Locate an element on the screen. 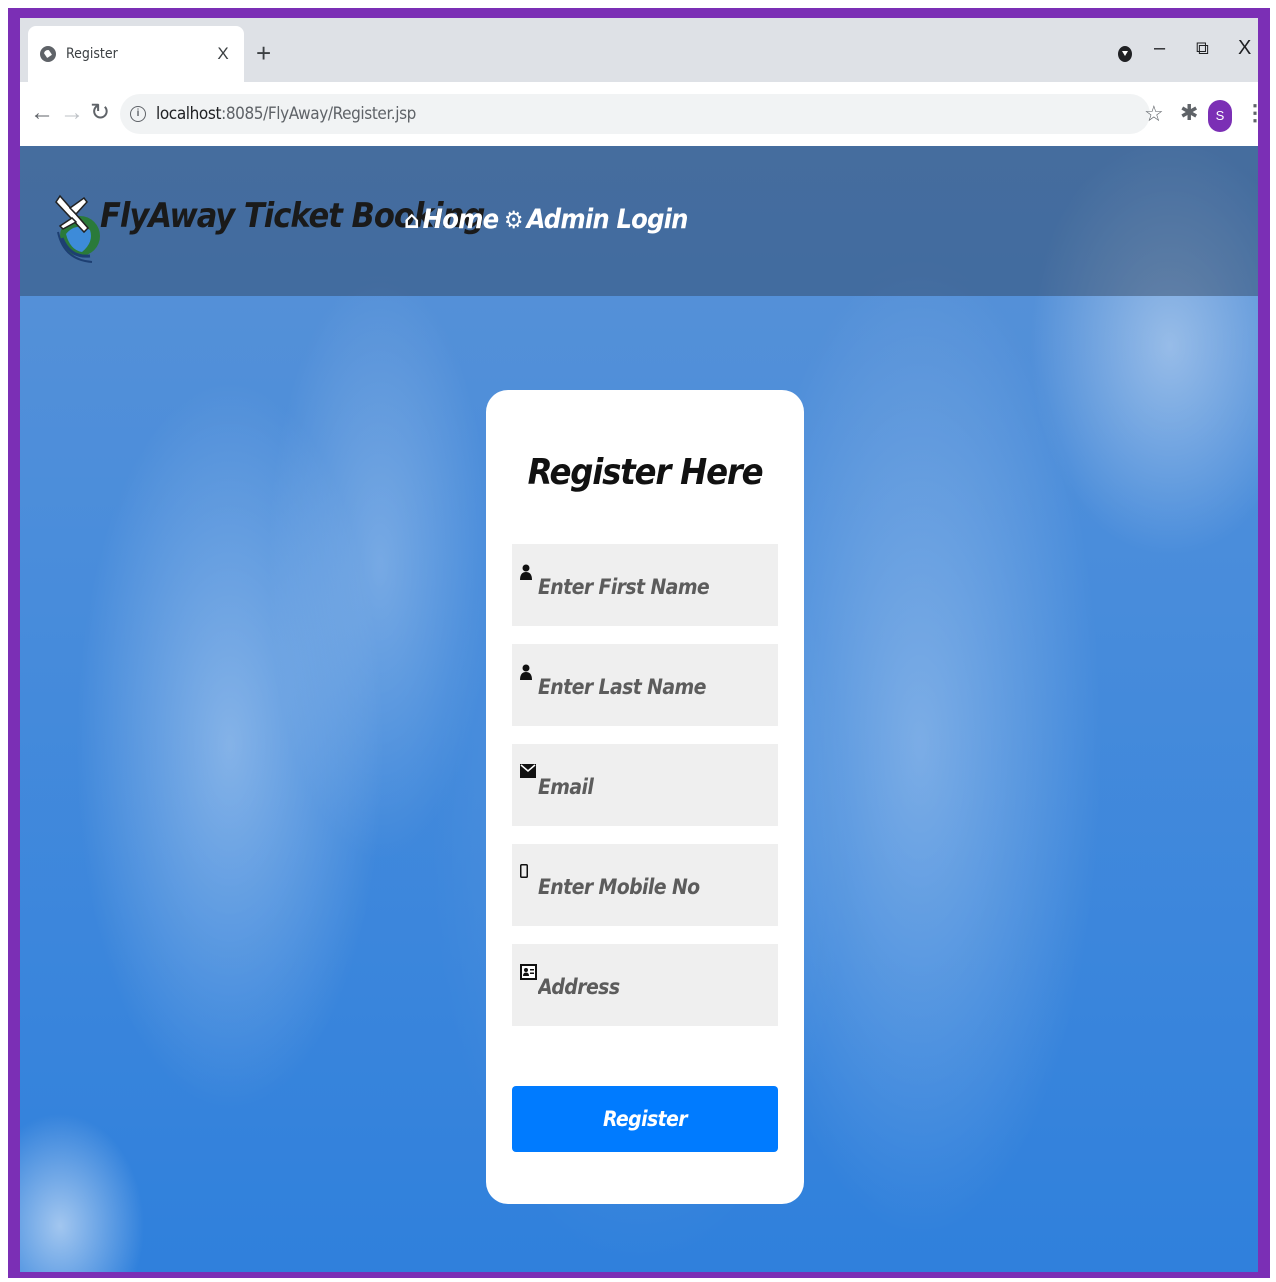 The image size is (1276, 1282). address-bar: i localhost:8085/FlyAway/Register.jsp is located at coordinates (635, 114).